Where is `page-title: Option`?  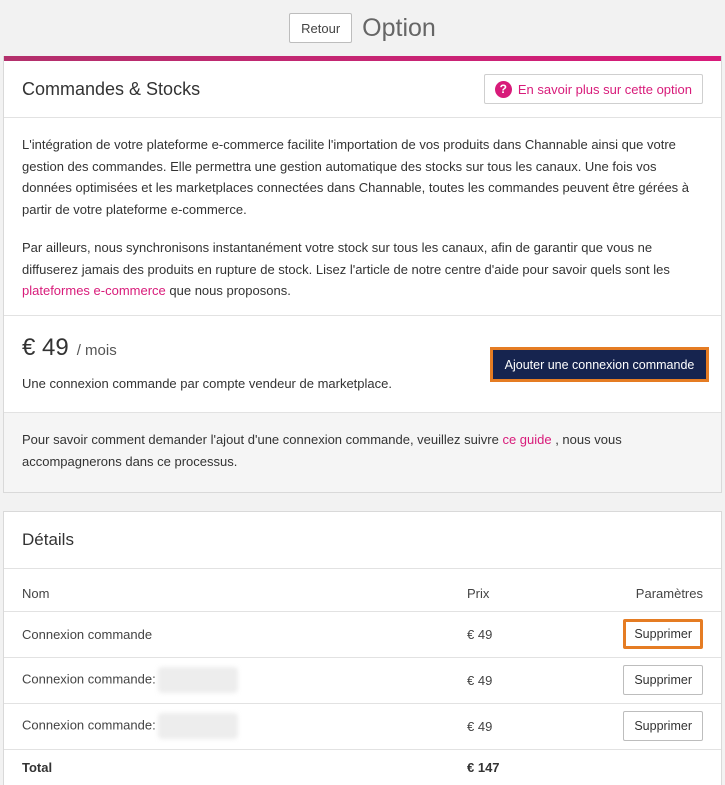 page-title: Option is located at coordinates (399, 27).